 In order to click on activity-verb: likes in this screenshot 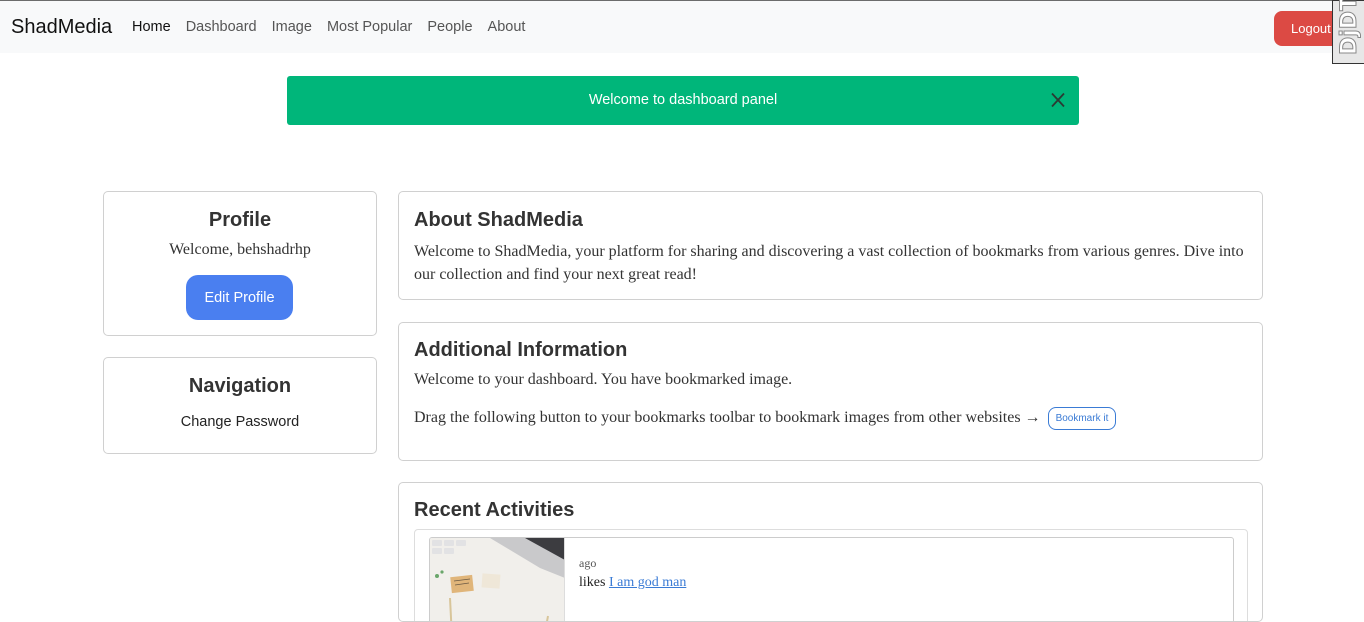, I will do `click(592, 582)`.